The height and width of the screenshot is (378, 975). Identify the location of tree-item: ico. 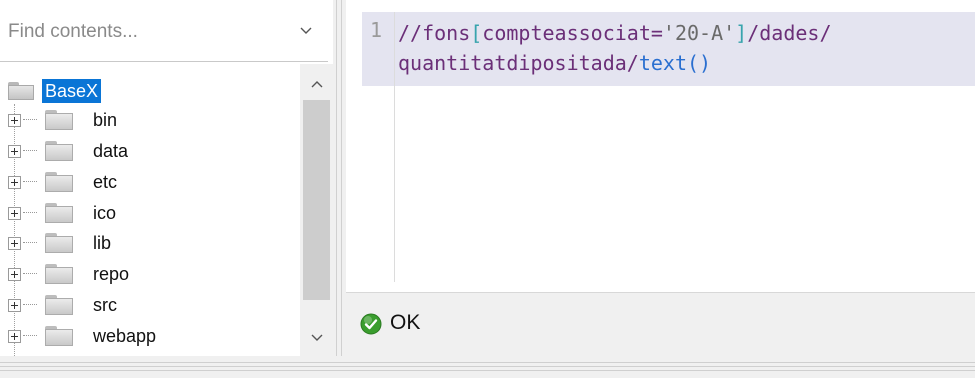
(62, 213).